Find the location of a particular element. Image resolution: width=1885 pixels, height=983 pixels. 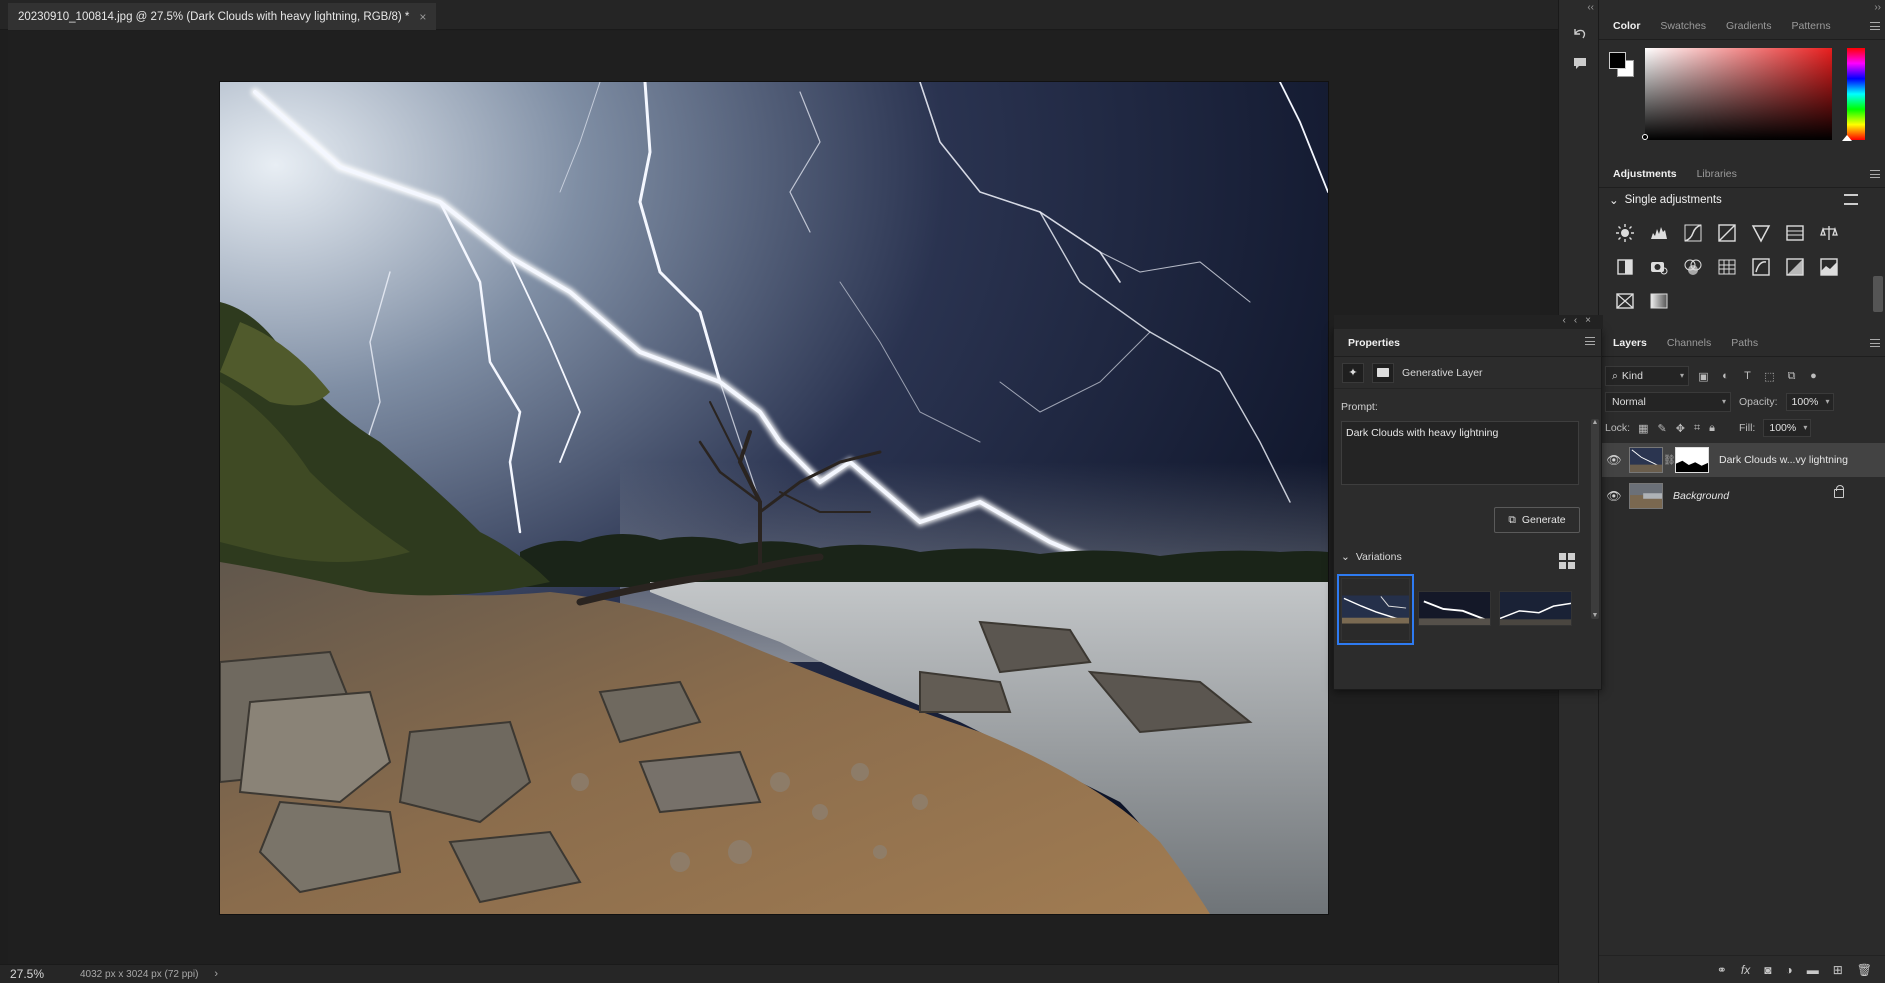

single-adjustments-header: ⌄ Single adjustments is located at coordinates (1742, 200).